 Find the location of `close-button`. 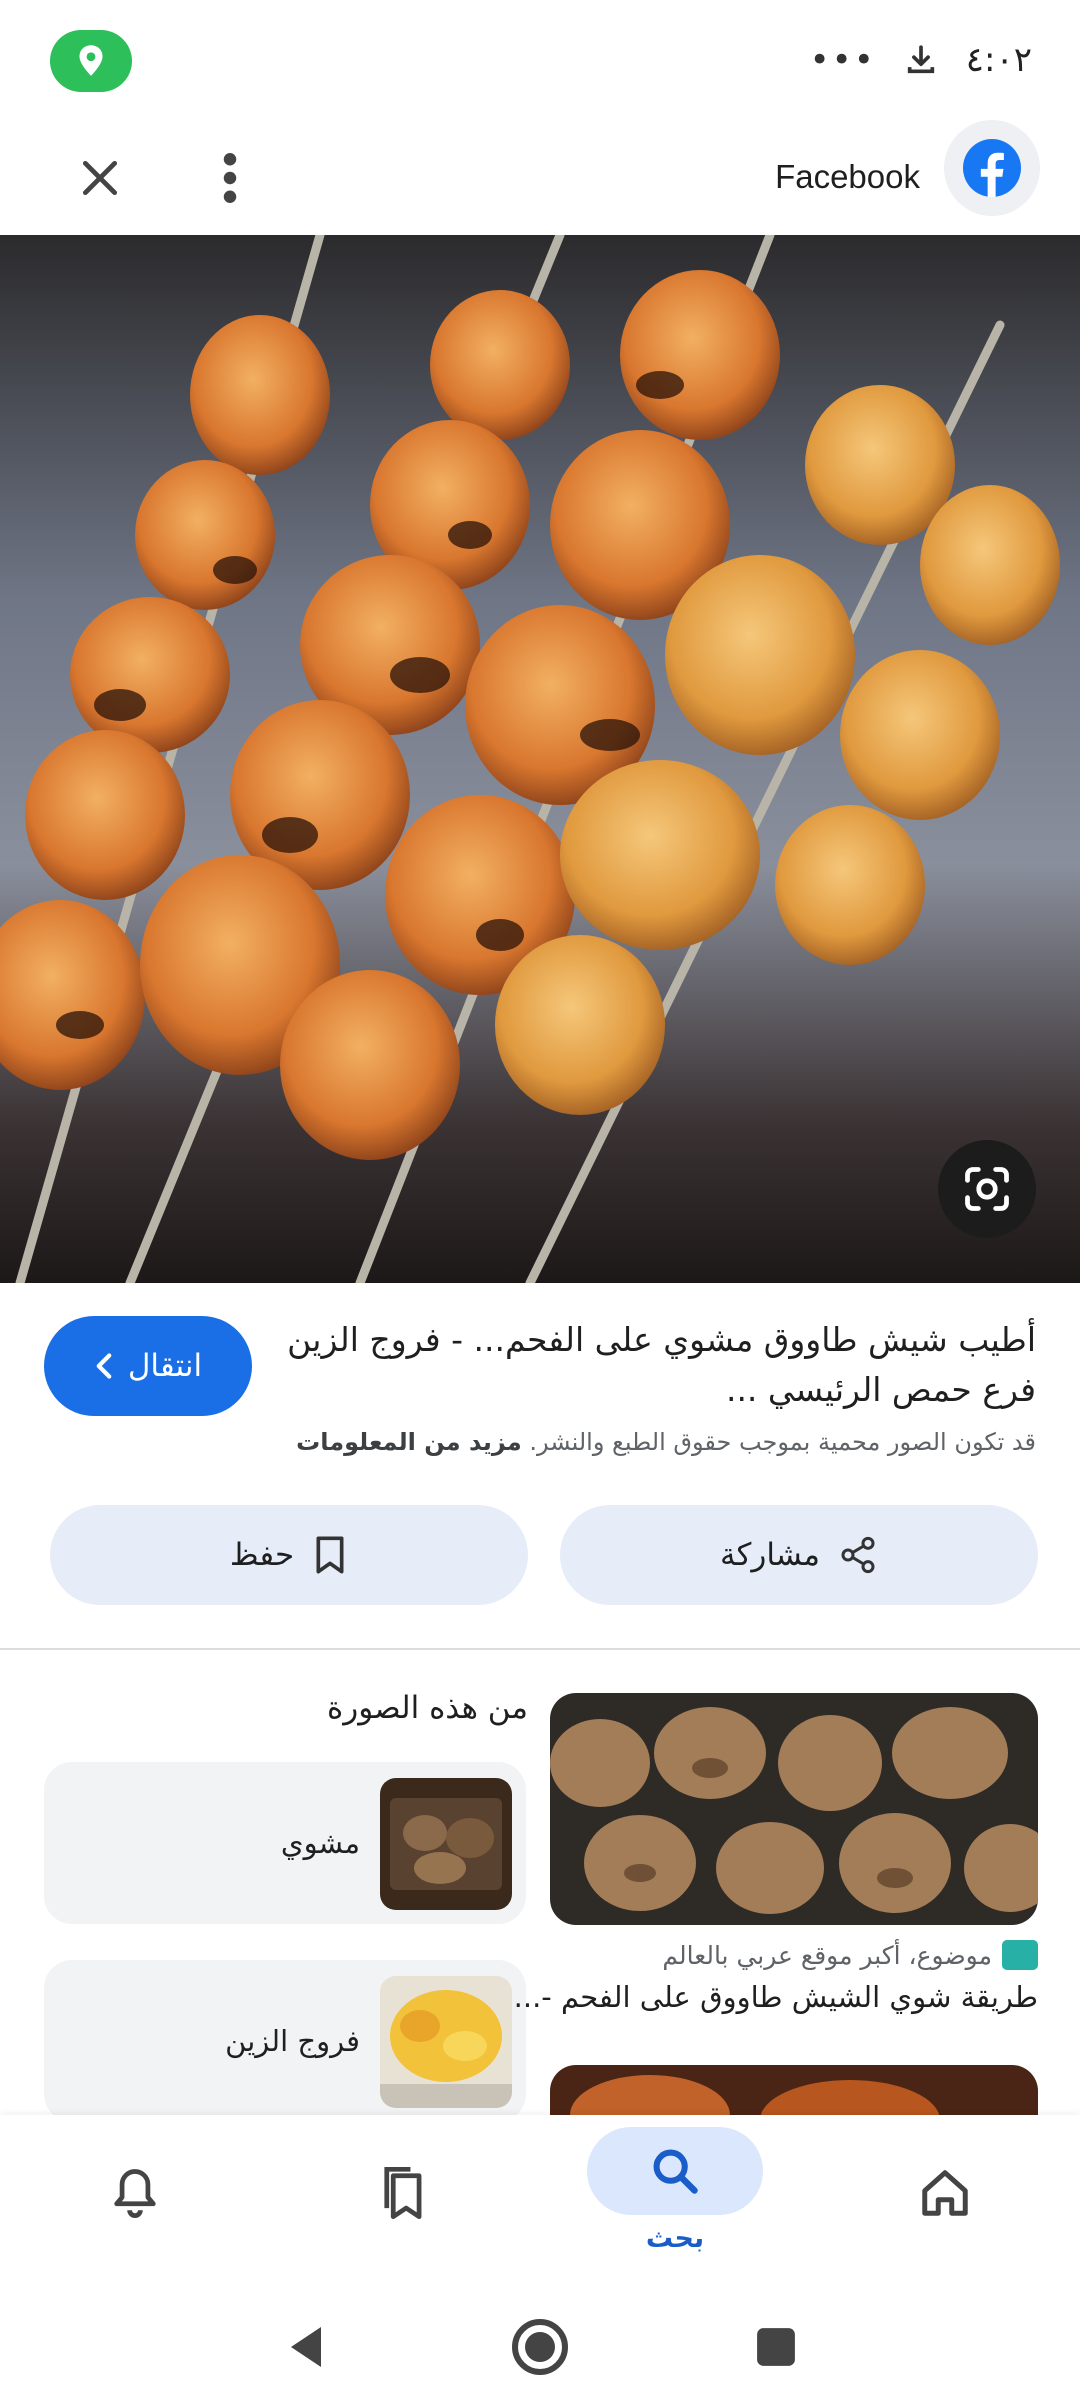

close-button is located at coordinates (100, 178).